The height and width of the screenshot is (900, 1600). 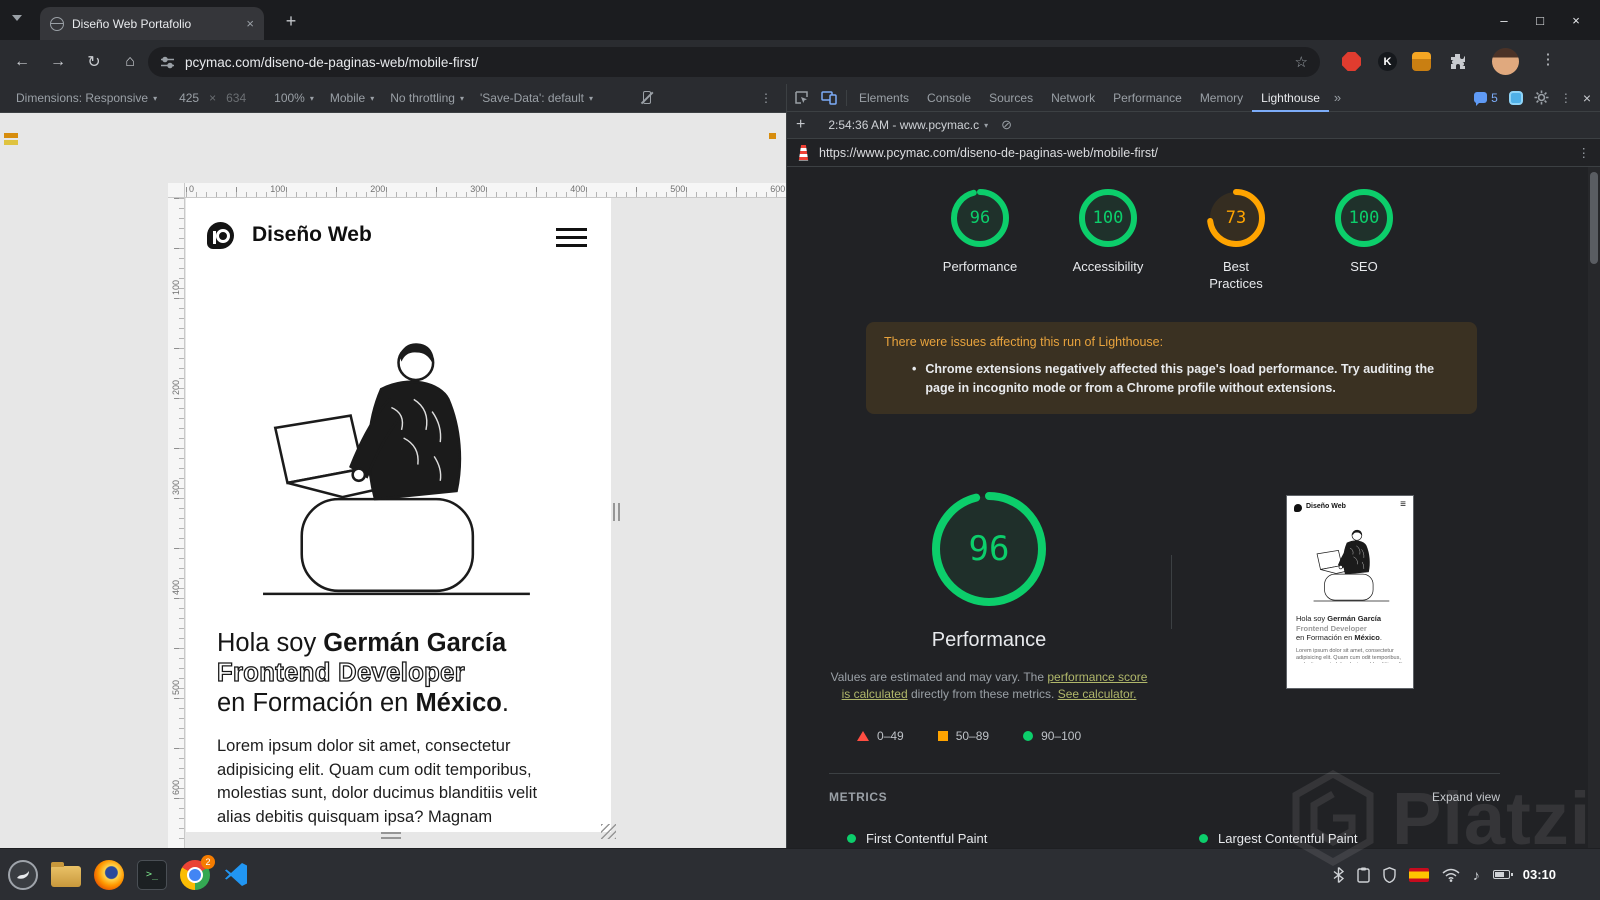 What do you see at coordinates (152, 874) in the screenshot?
I see `terminal-icon: >_` at bounding box center [152, 874].